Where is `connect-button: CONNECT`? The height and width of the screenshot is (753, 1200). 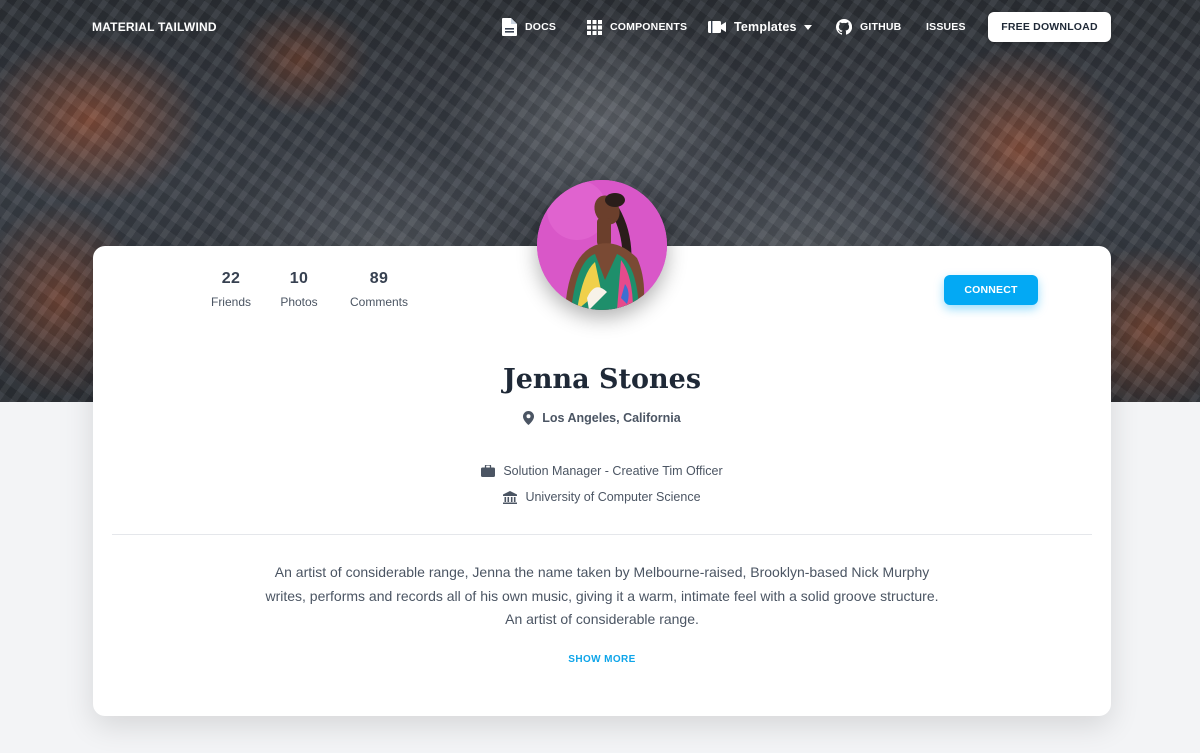 connect-button: CONNECT is located at coordinates (991, 290).